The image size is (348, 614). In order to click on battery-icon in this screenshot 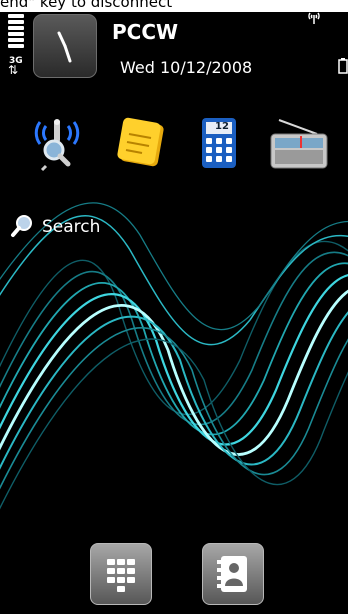, I will do `click(343, 66)`.